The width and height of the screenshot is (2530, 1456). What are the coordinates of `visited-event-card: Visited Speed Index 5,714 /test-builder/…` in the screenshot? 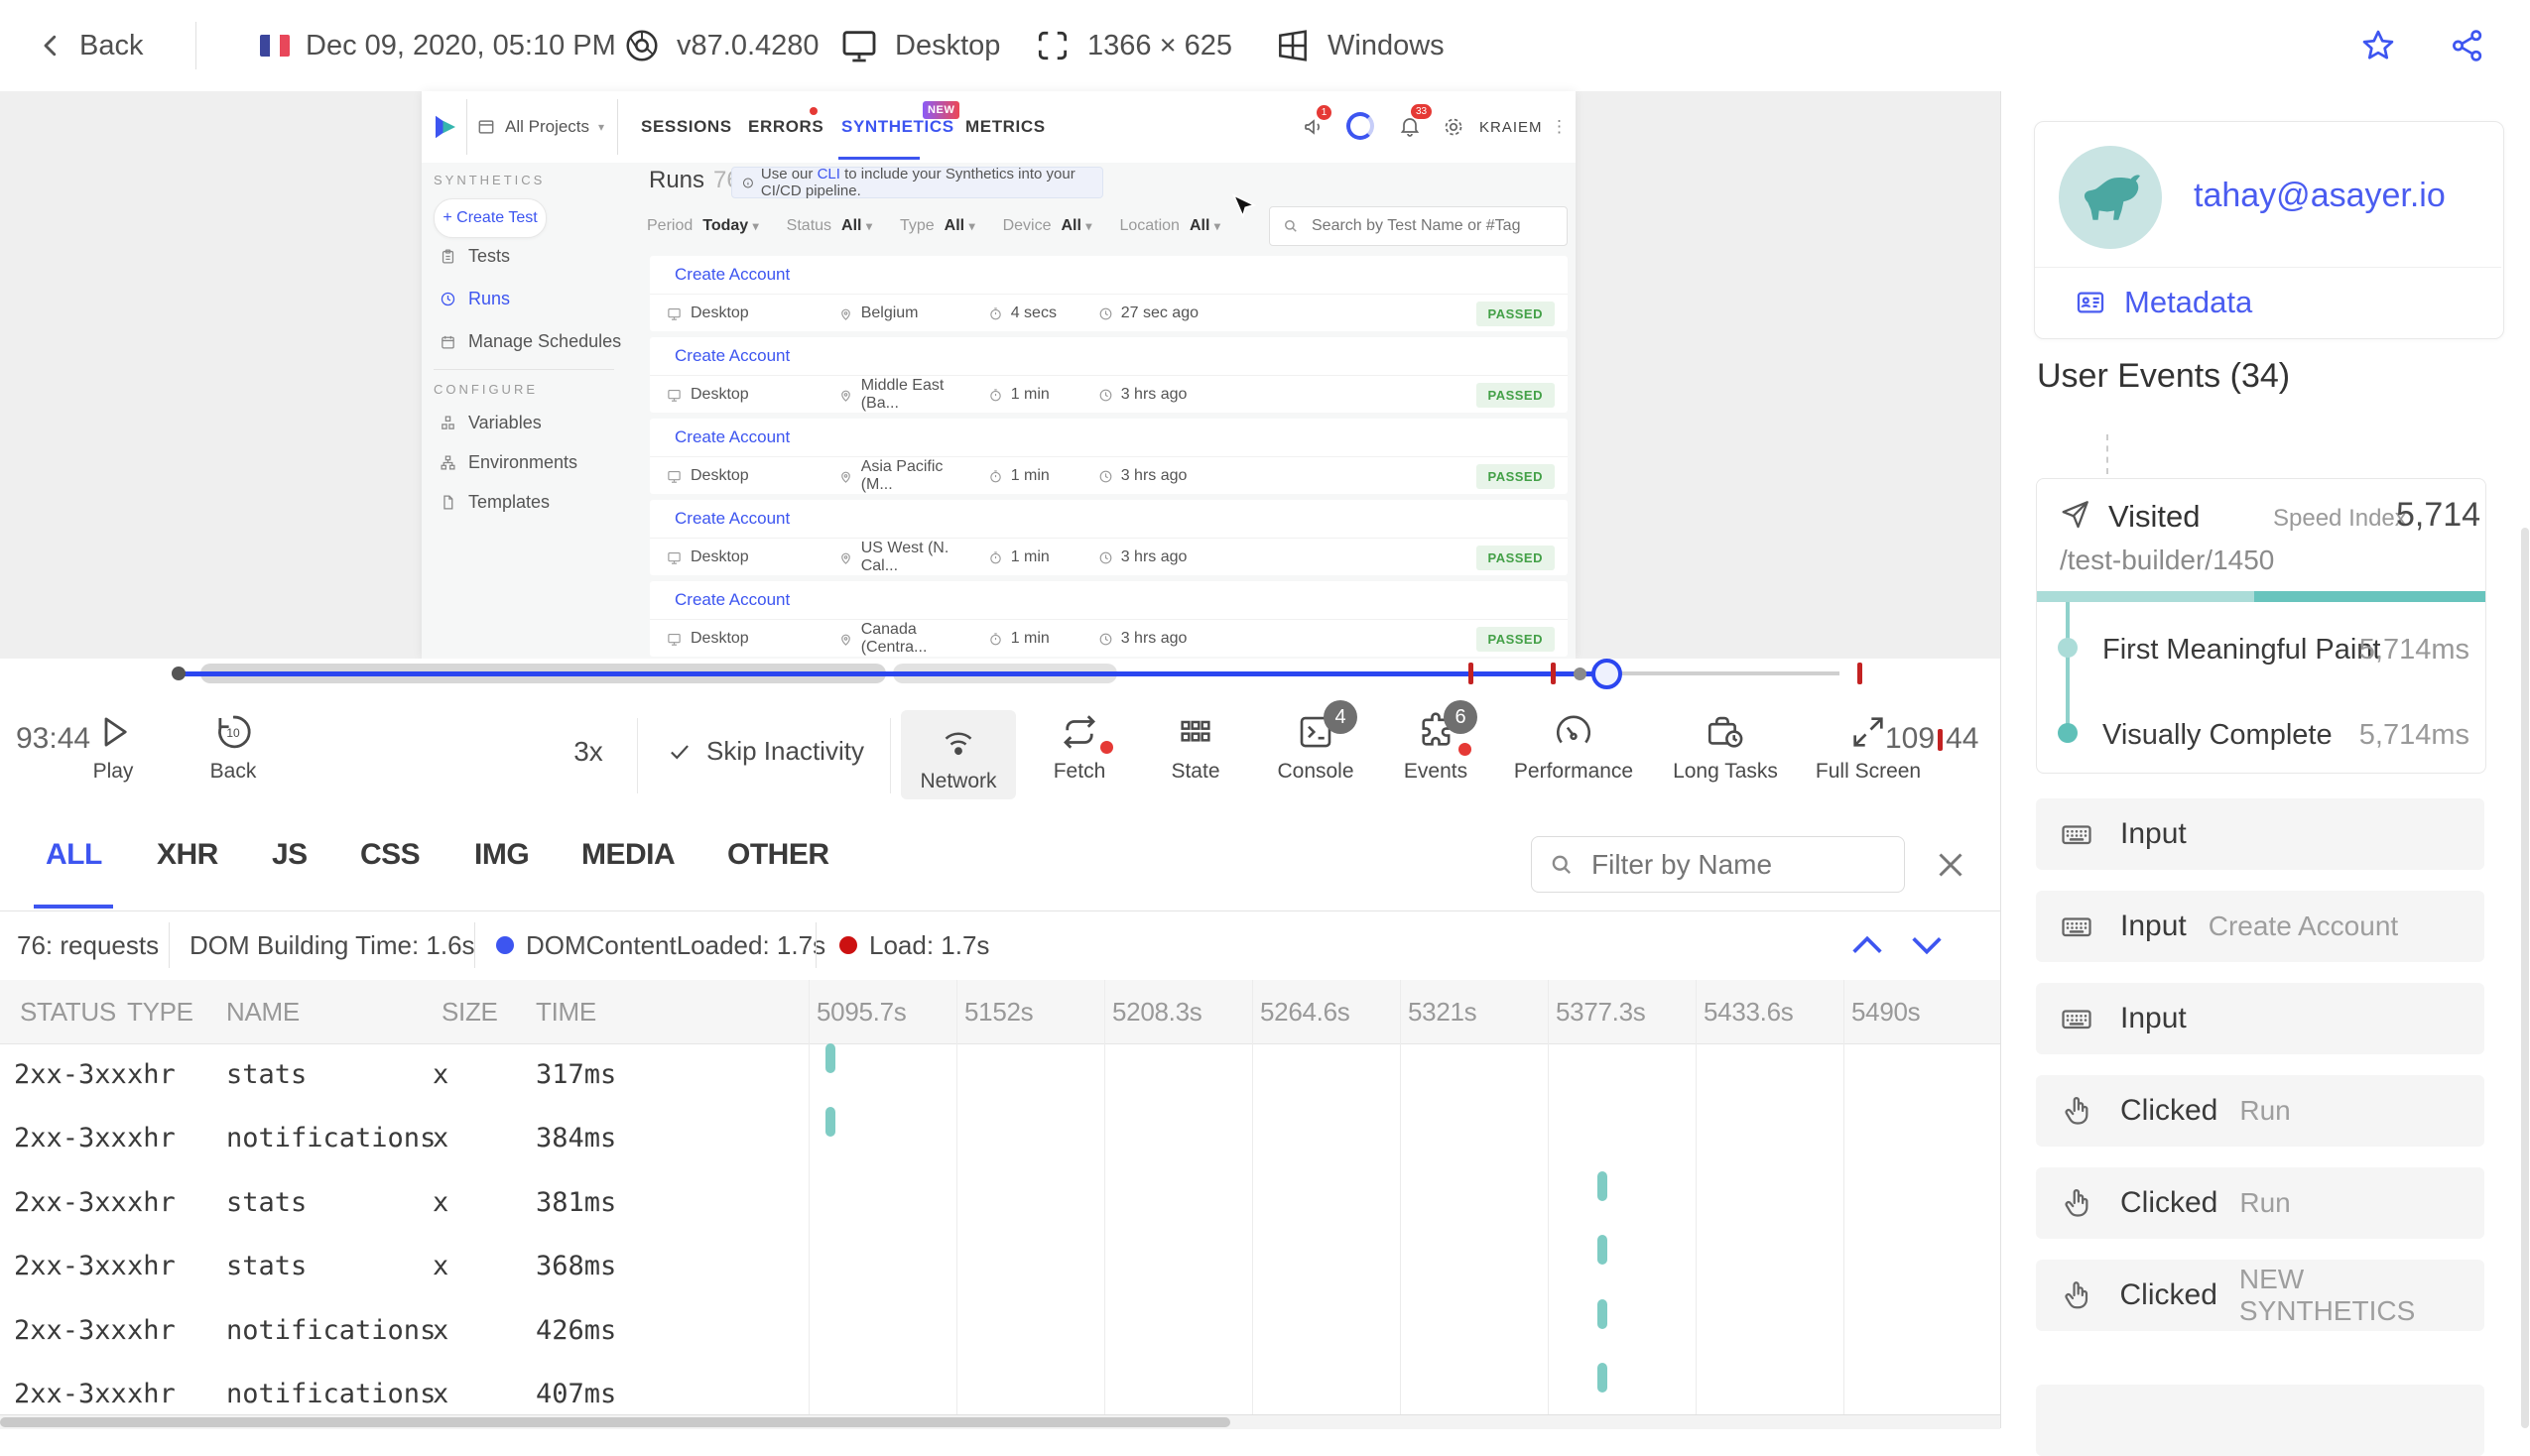 It's located at (2261, 626).